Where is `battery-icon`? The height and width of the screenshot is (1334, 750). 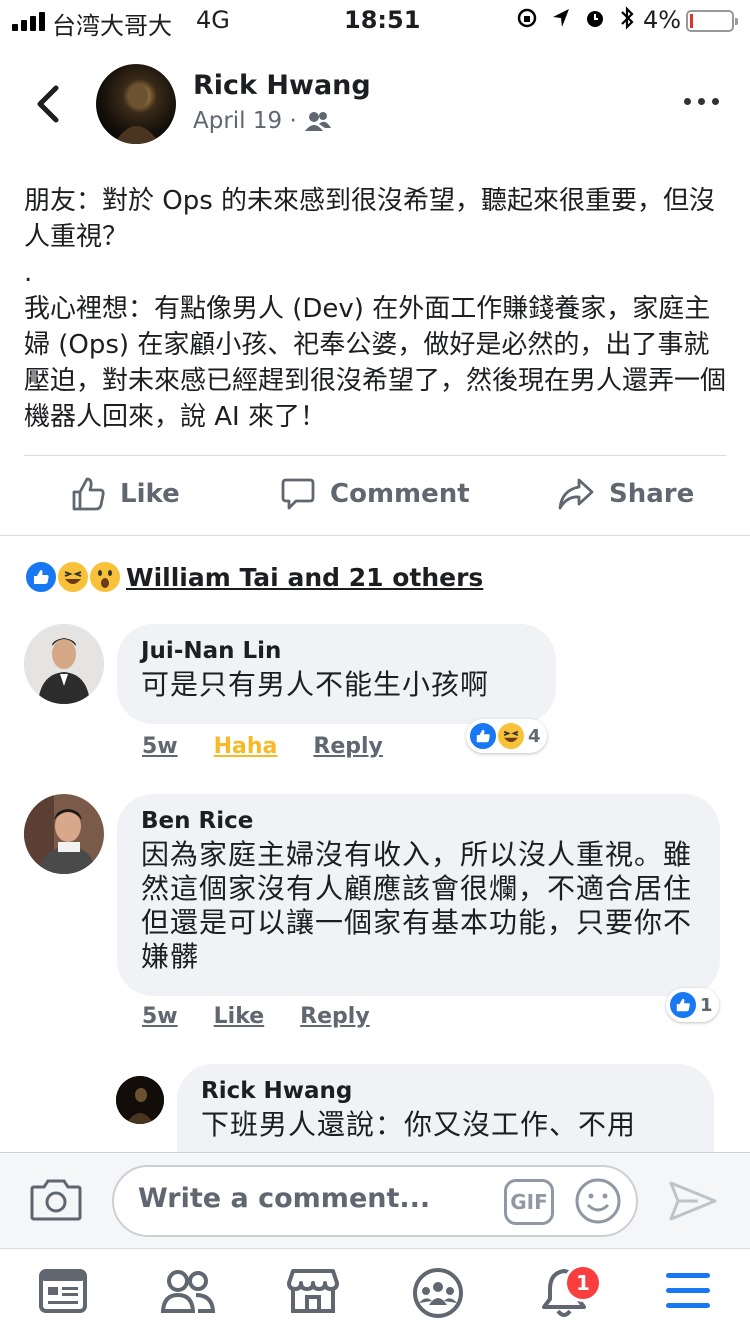
battery-icon is located at coordinates (712, 21).